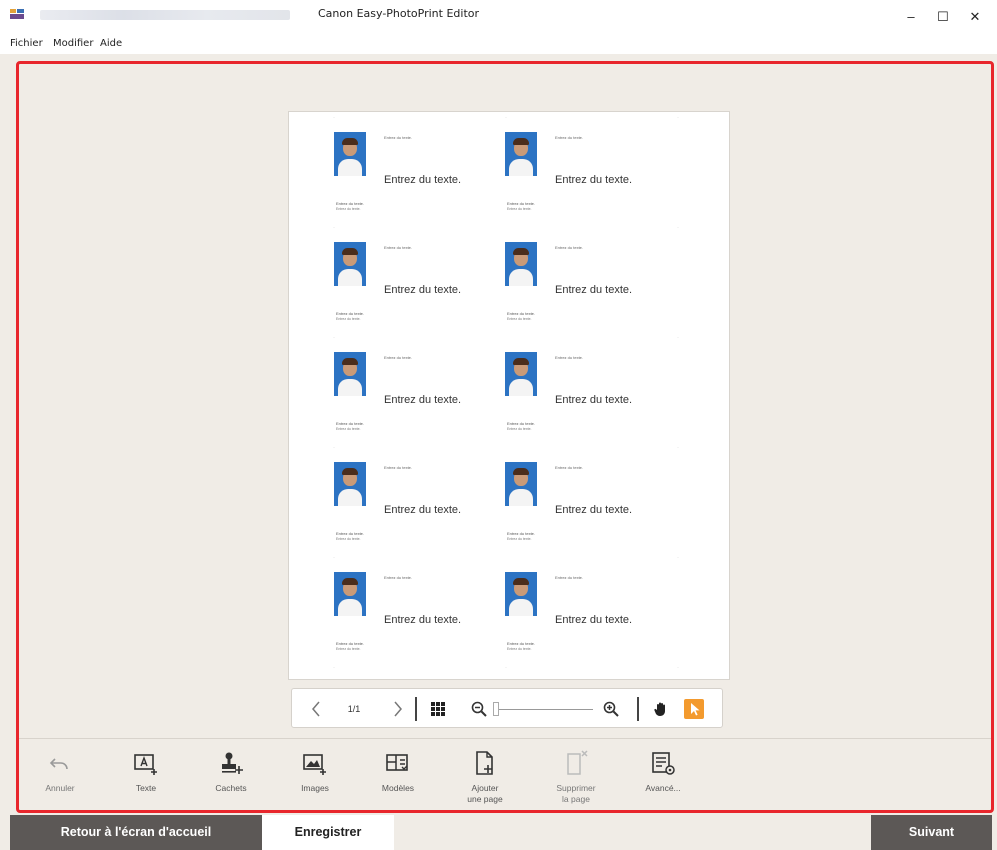 Image resolution: width=997 pixels, height=850 pixels. Describe the element at coordinates (485, 793) in the screenshot. I see `tool-label: Ajouter une page` at that location.